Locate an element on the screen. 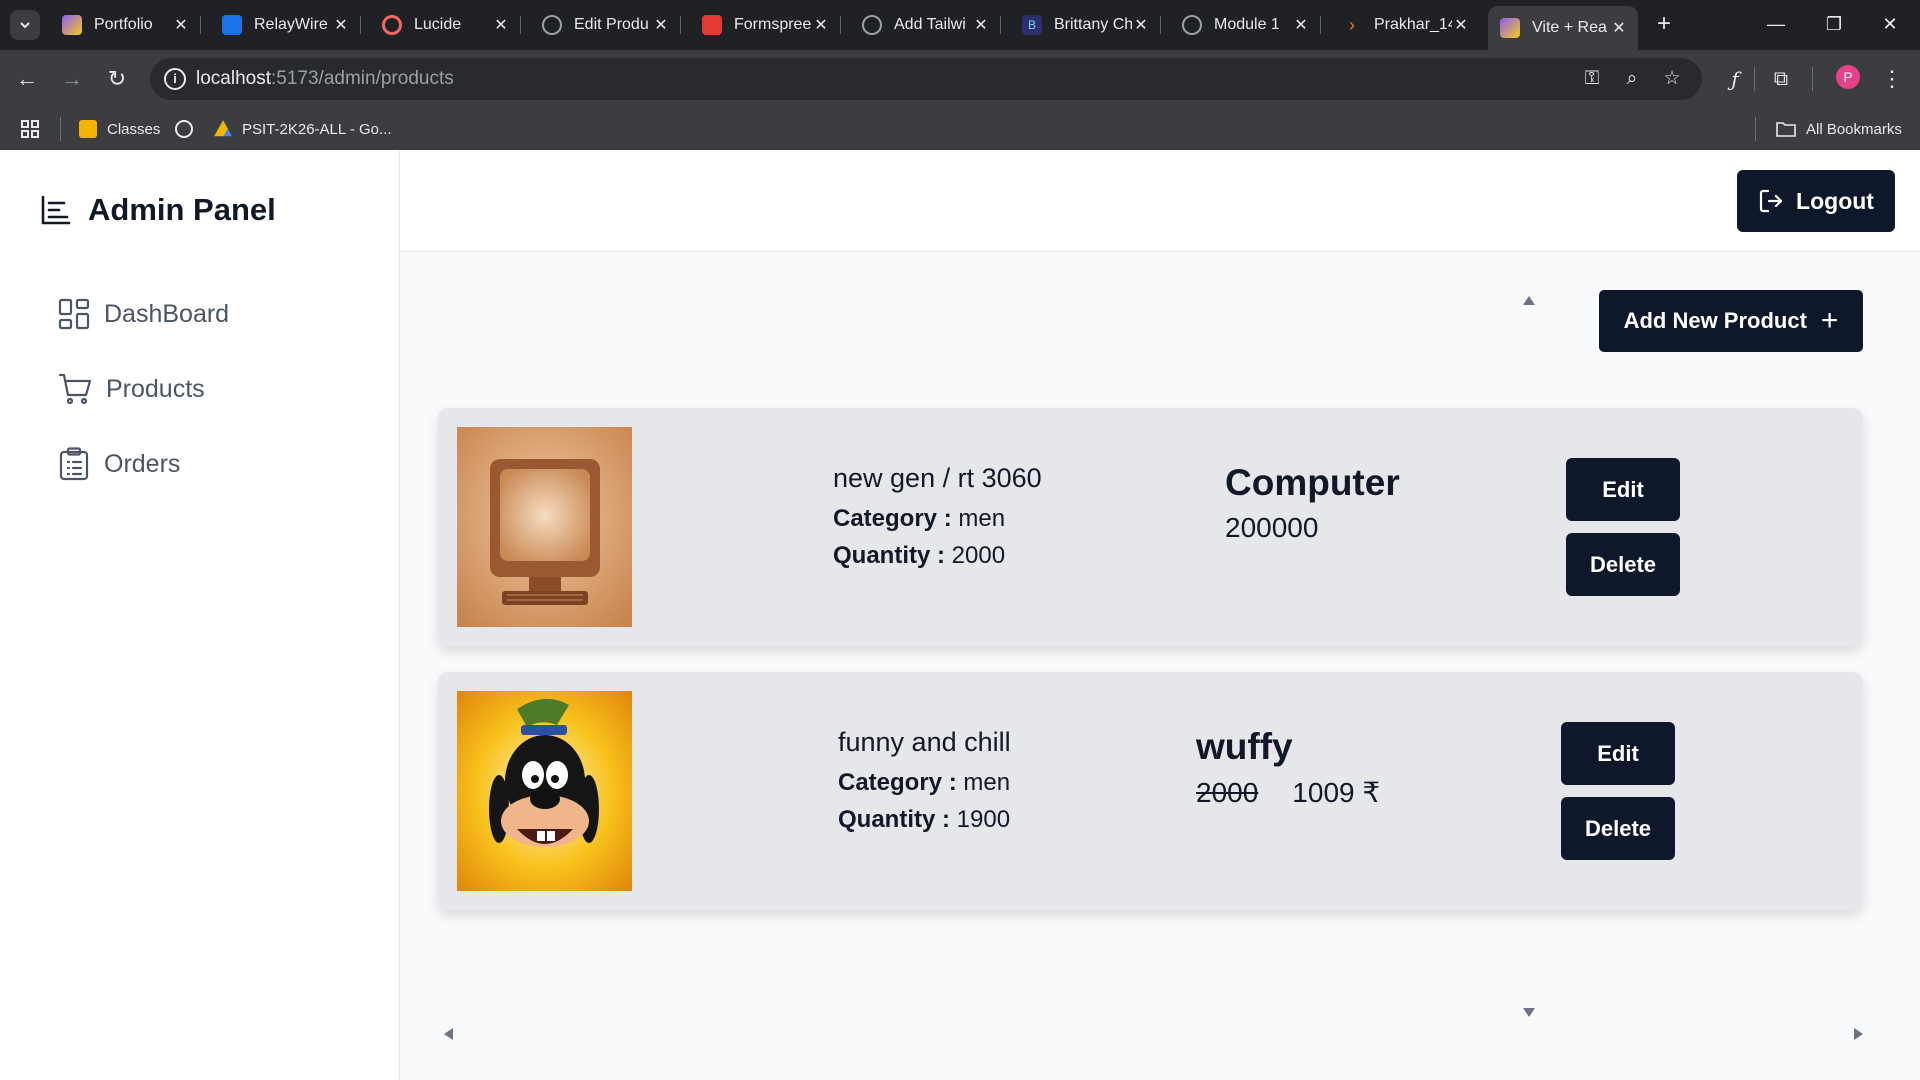  apps-grid-icon is located at coordinates (30, 129).